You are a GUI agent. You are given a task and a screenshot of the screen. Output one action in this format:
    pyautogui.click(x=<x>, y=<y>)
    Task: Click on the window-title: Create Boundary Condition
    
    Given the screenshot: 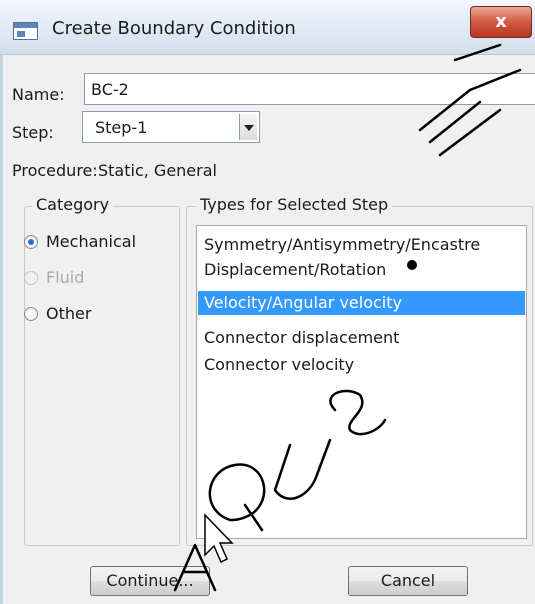 What is the action you would take?
    pyautogui.click(x=174, y=28)
    